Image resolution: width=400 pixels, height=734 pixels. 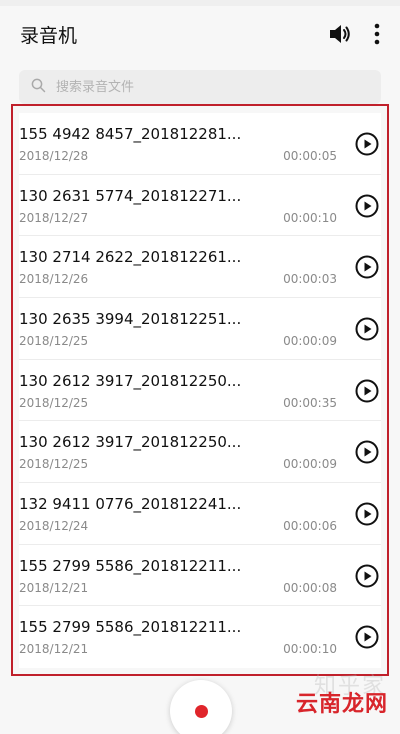 What do you see at coordinates (206, 87) in the screenshot?
I see `search-input` at bounding box center [206, 87].